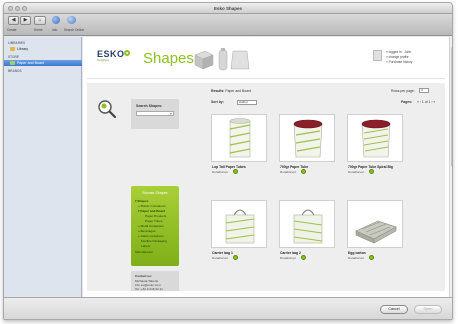  Describe the element at coordinates (12, 63) in the screenshot. I see `store-icon` at that location.